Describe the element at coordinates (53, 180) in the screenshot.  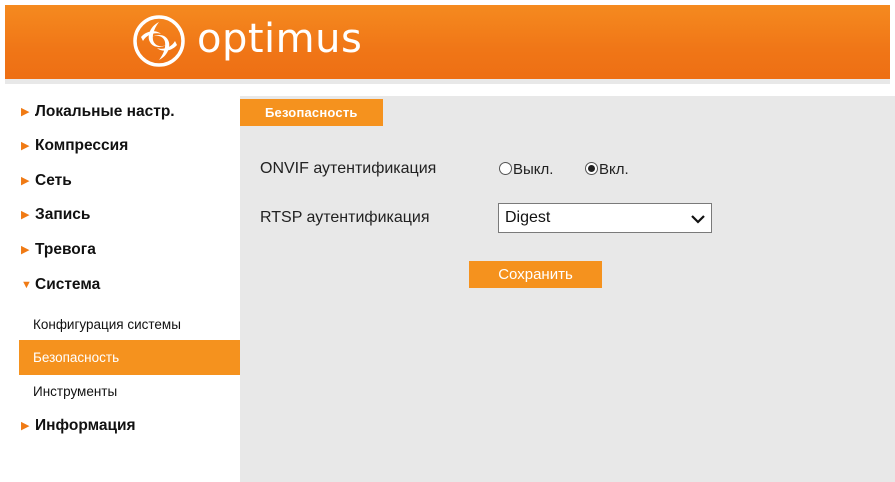
I see `sidebar-item-label: Сеть` at that location.